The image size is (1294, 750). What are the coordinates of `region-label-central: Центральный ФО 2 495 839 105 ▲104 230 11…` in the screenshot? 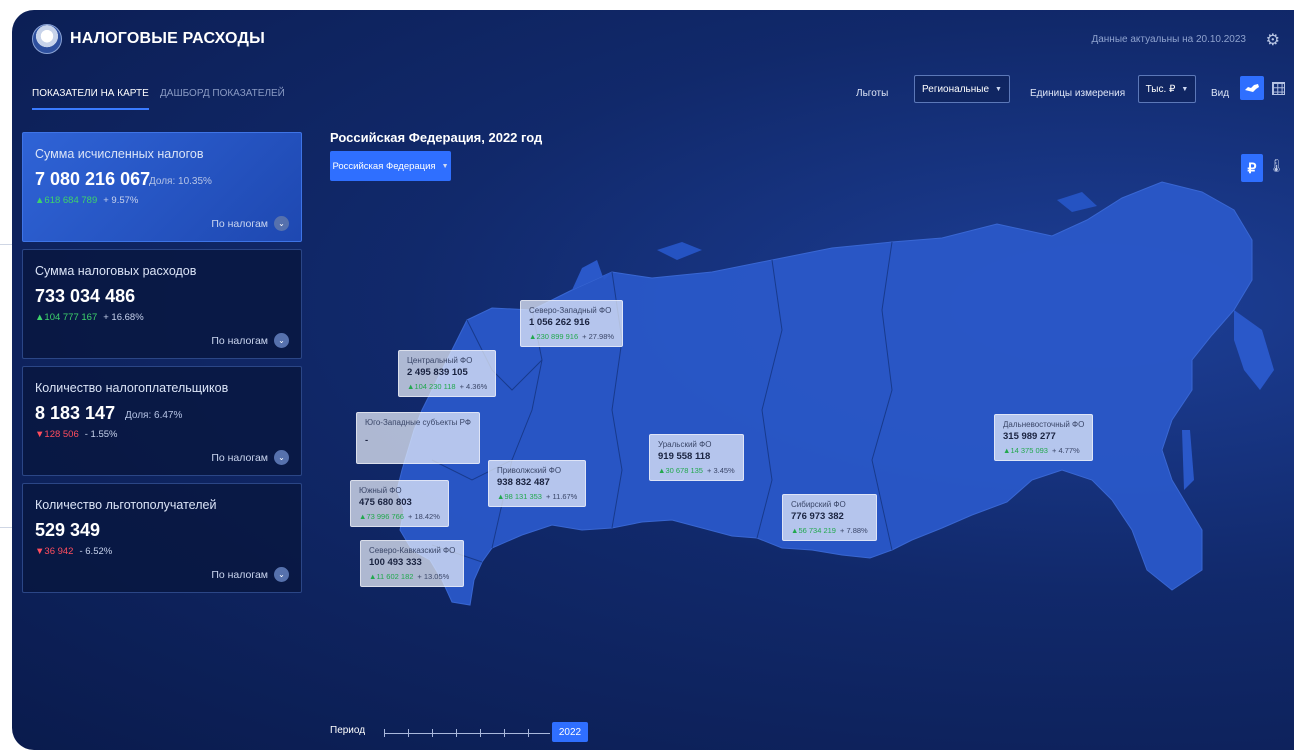 It's located at (447, 373).